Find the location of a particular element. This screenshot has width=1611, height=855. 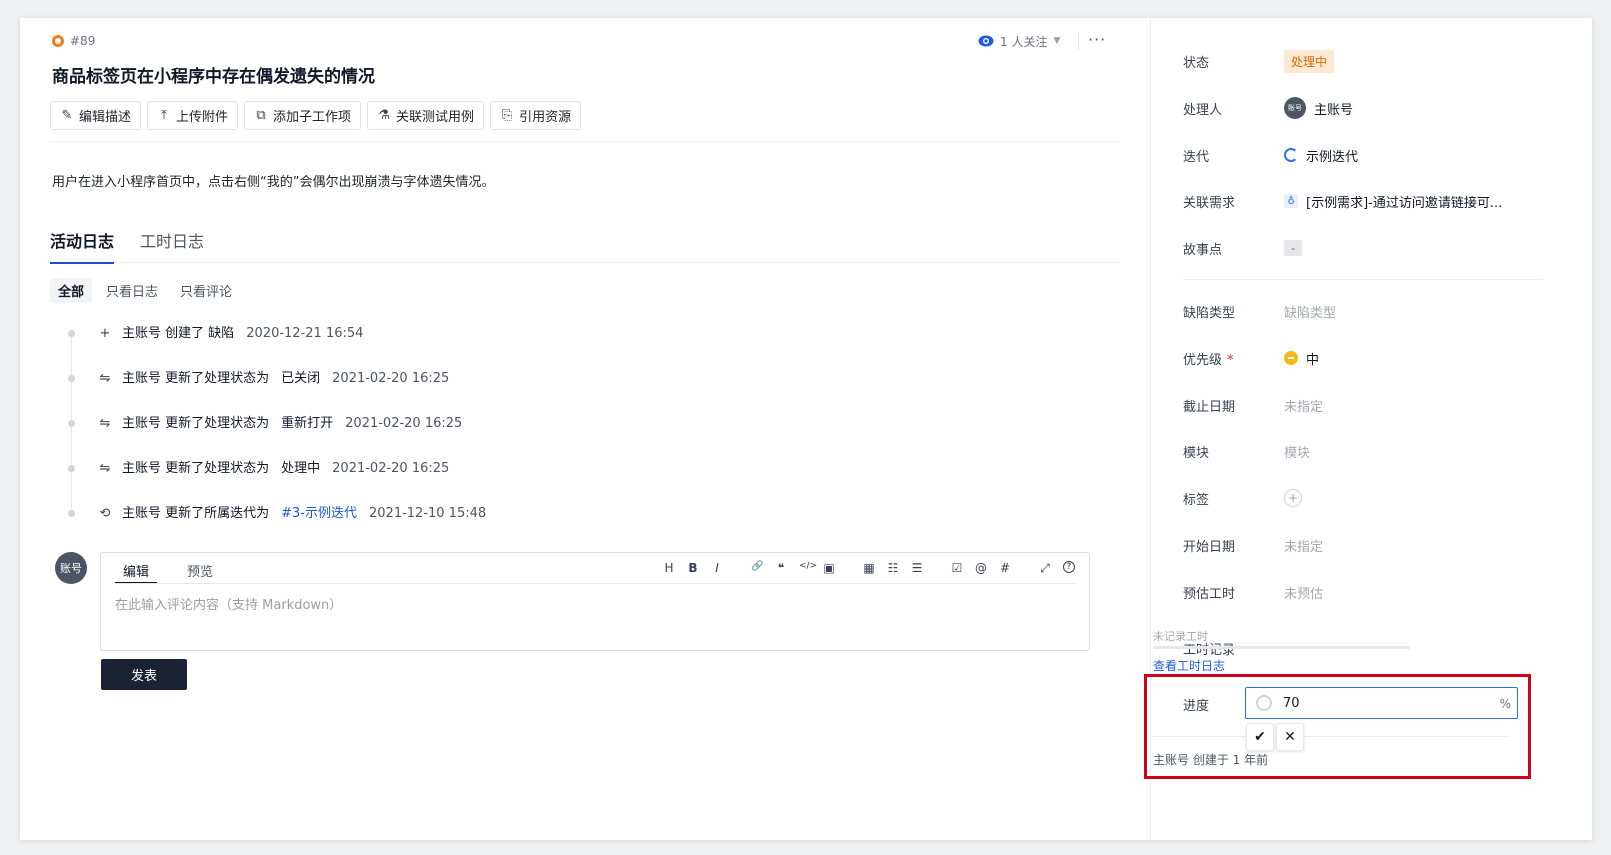

assignee-value: 账号 主账号 is located at coordinates (1318, 108).